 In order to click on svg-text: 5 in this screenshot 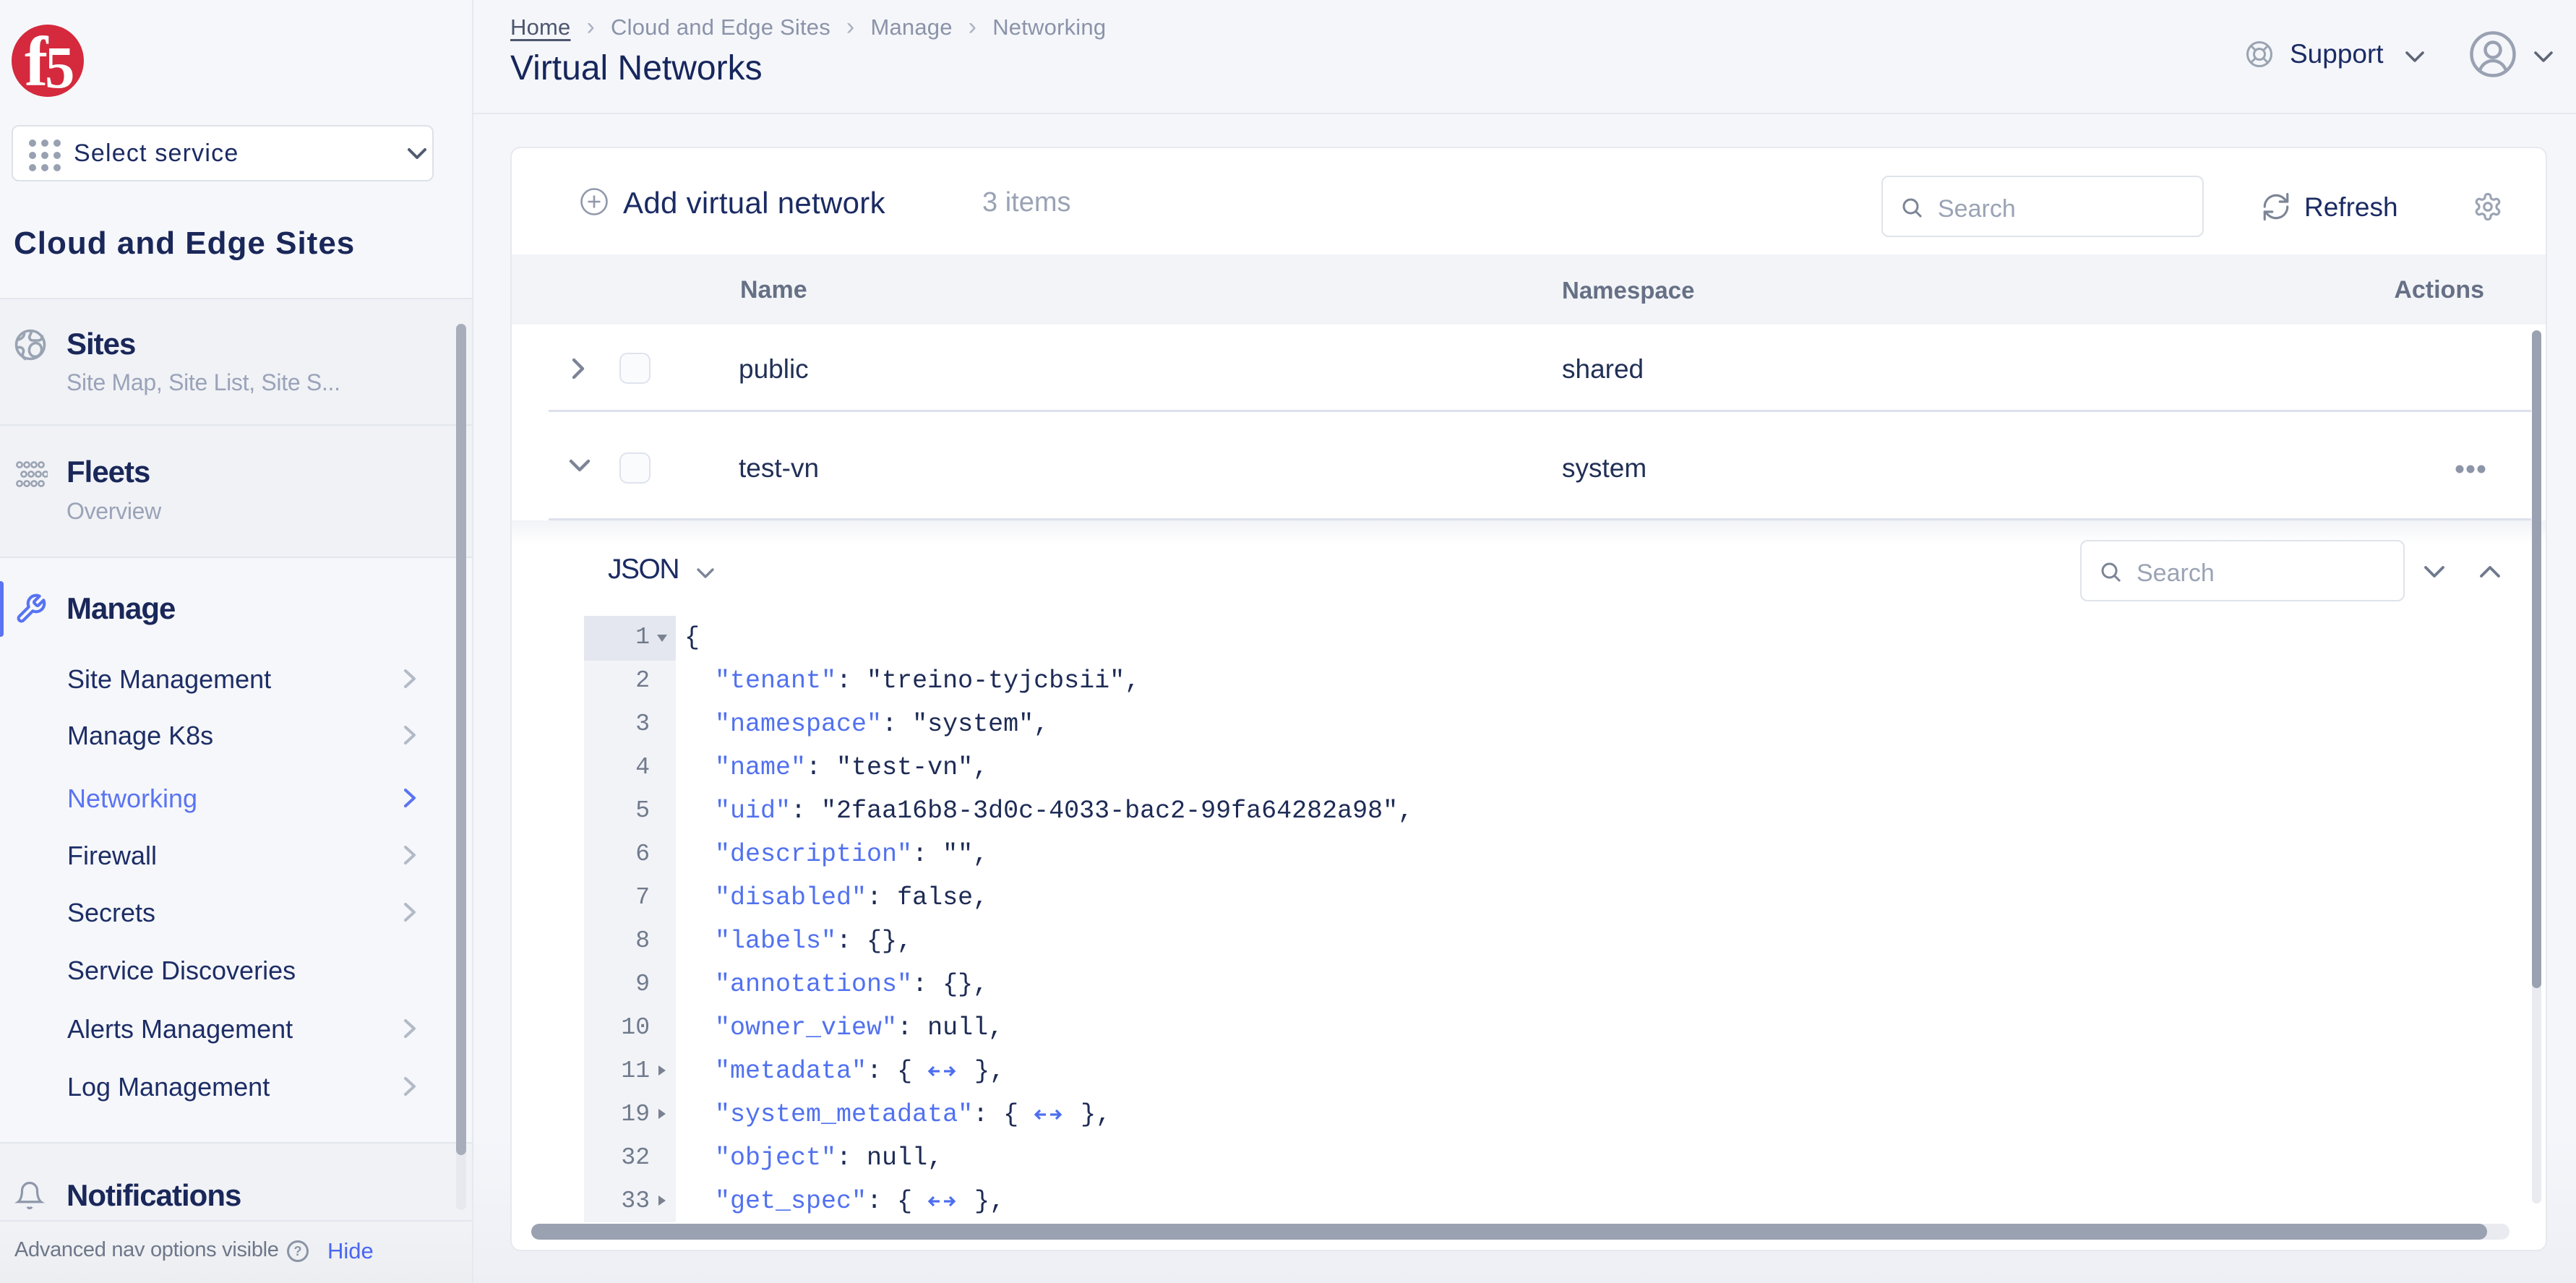, I will do `click(60, 66)`.